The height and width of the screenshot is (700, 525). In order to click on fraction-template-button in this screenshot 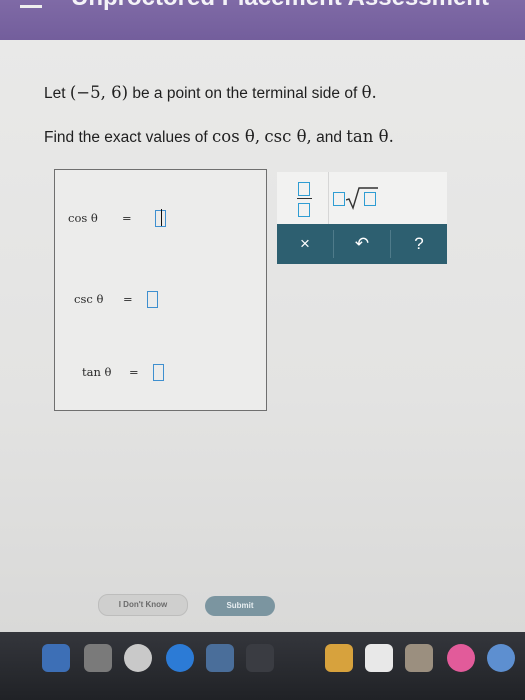, I will do `click(305, 199)`.